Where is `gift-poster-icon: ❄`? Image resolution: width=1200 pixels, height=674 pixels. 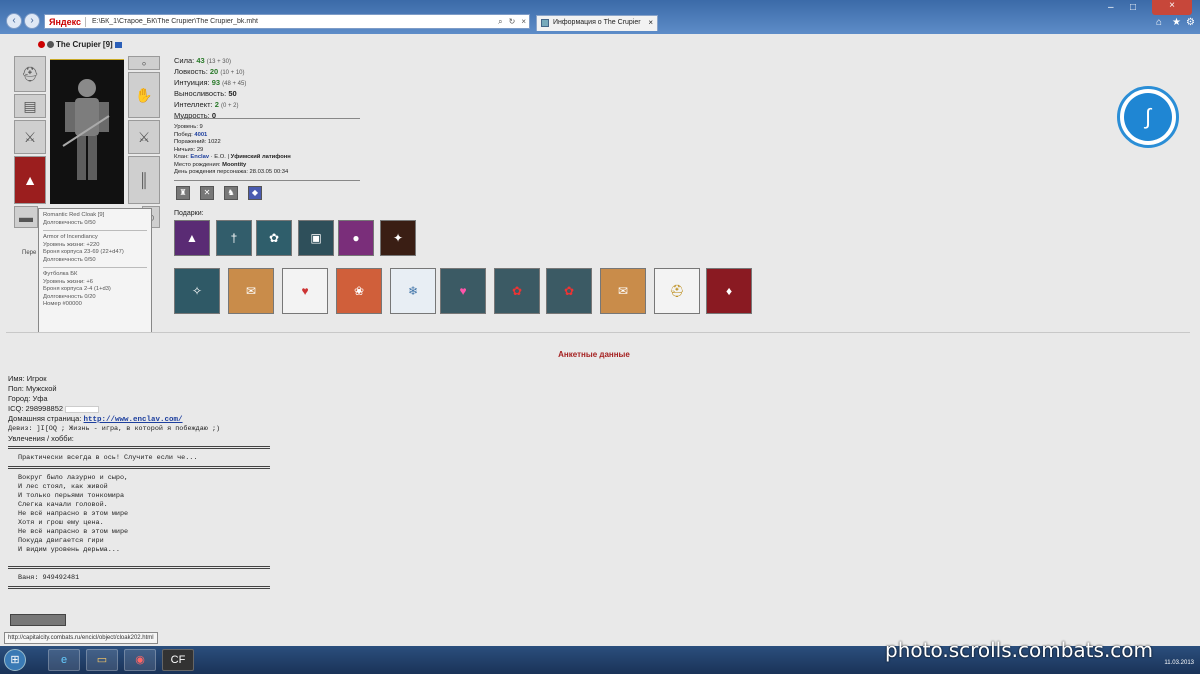
gift-poster-icon: ❄ is located at coordinates (413, 291).